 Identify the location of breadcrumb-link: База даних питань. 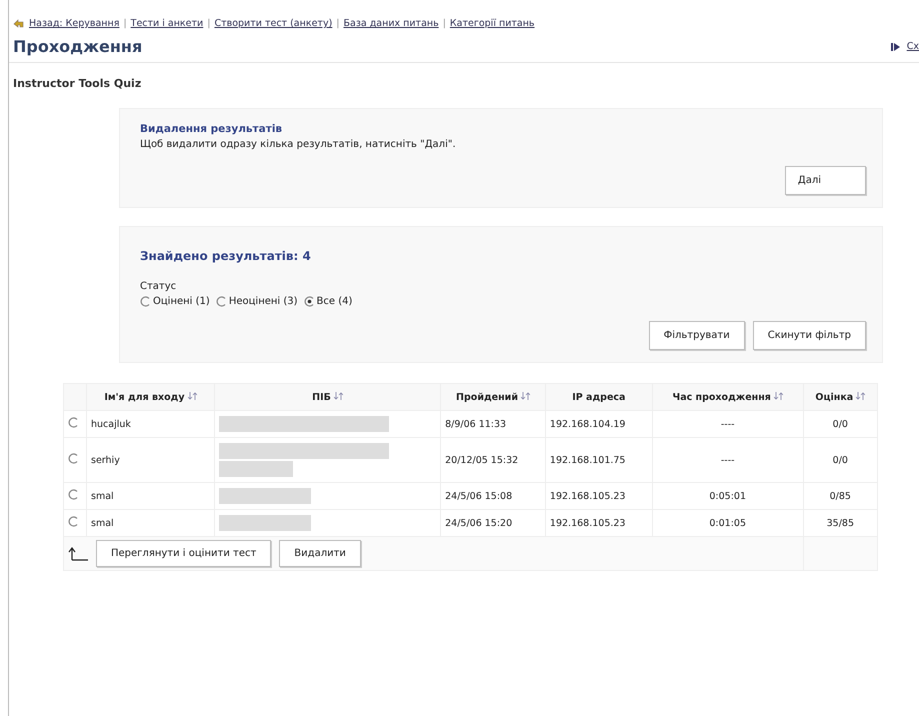
(391, 23).